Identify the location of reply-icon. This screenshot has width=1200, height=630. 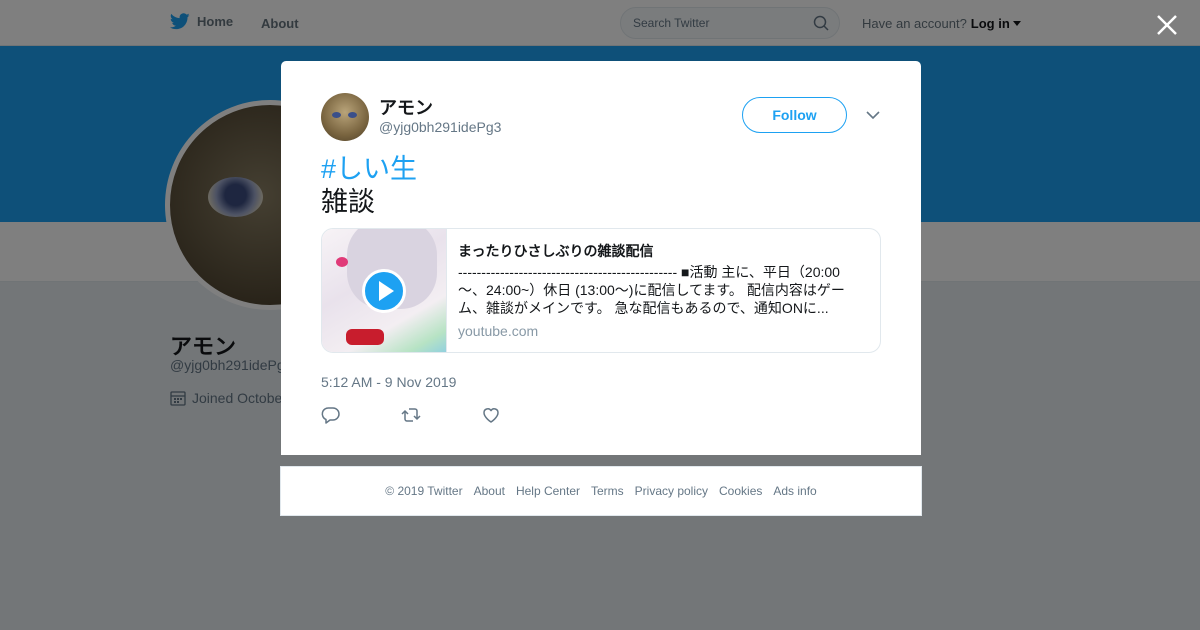
(331, 415).